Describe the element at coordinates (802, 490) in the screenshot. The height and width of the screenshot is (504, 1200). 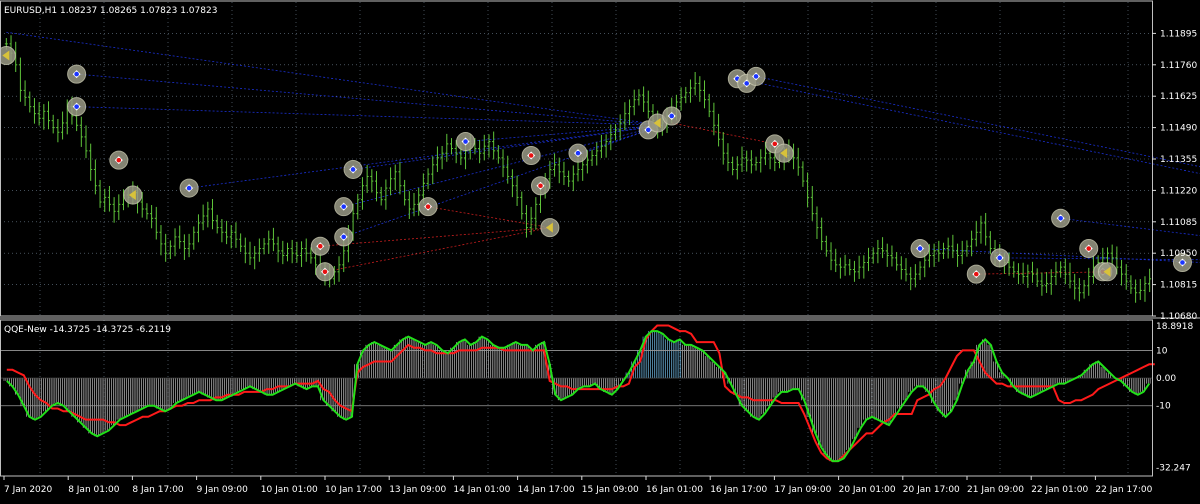
I see `time-tick-label: 17 Jan 09:00` at that location.